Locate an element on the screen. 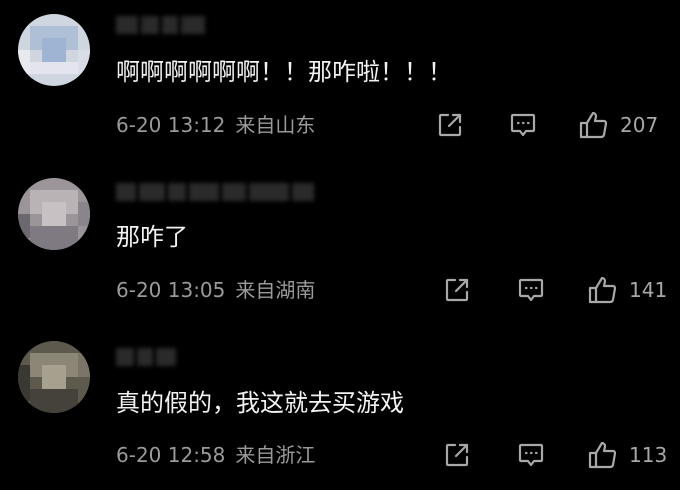 This screenshot has height=490, width=680. comment-location: 来自山东 is located at coordinates (275, 125).